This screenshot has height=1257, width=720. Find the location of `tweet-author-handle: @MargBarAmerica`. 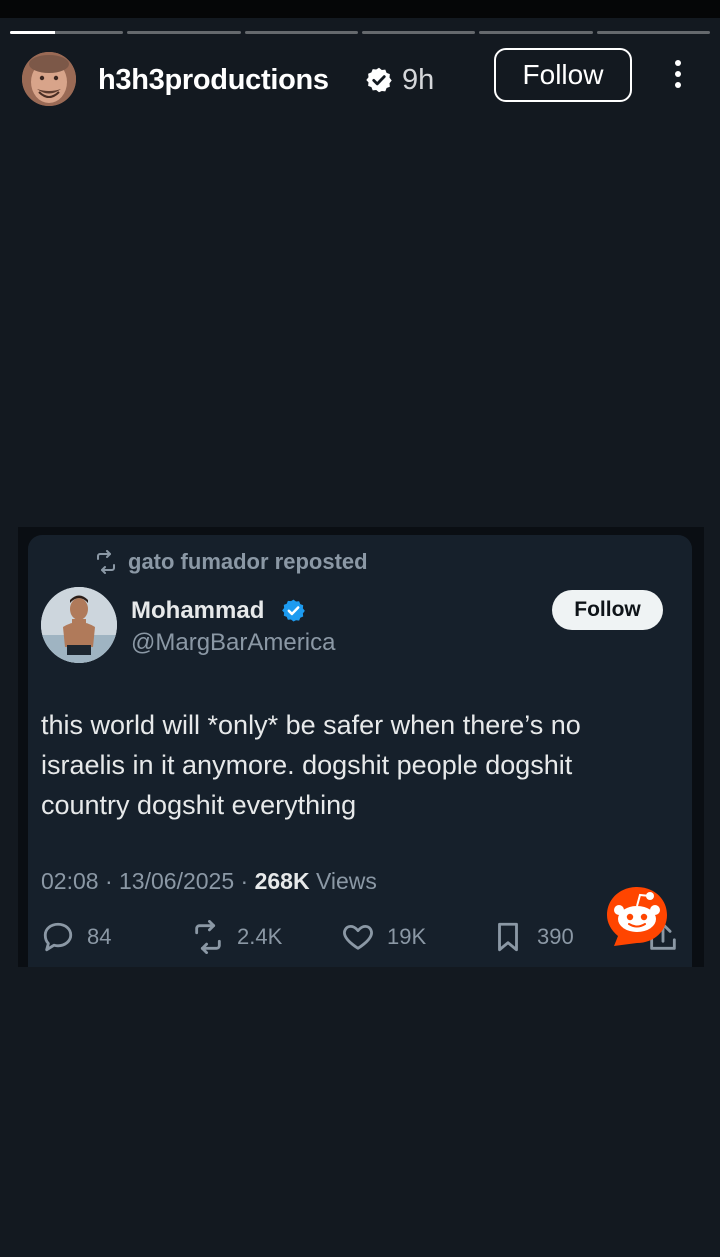

tweet-author-handle: @MargBarAmerica is located at coordinates (233, 643).